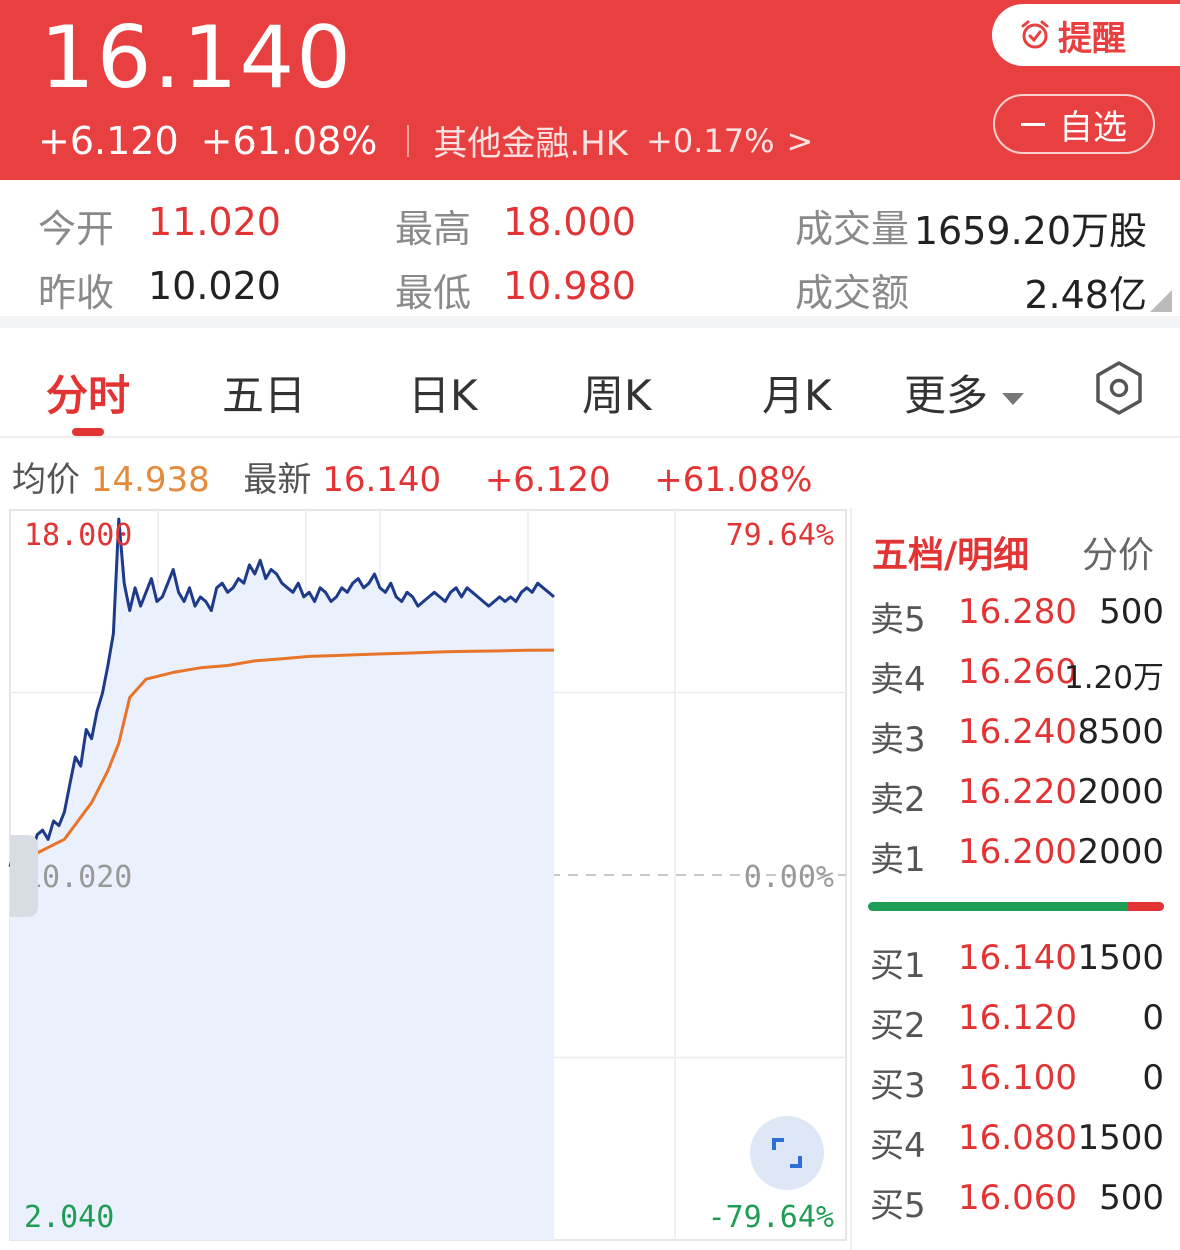 This screenshot has width=1180, height=1250. I want to click on stat-prev-close: 昨收 10.020, so click(159, 289).